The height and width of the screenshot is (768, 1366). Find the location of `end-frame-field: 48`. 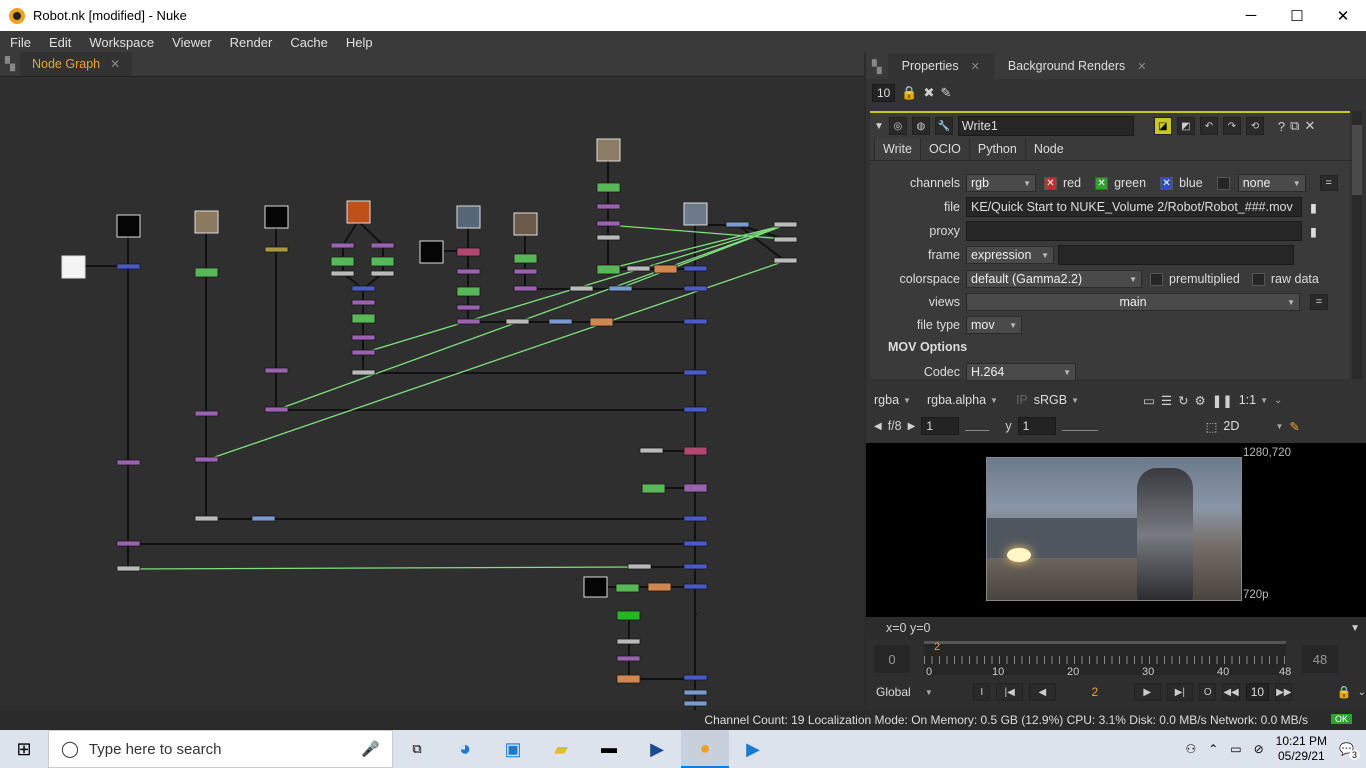

end-frame-field: 48 is located at coordinates (1320, 659).